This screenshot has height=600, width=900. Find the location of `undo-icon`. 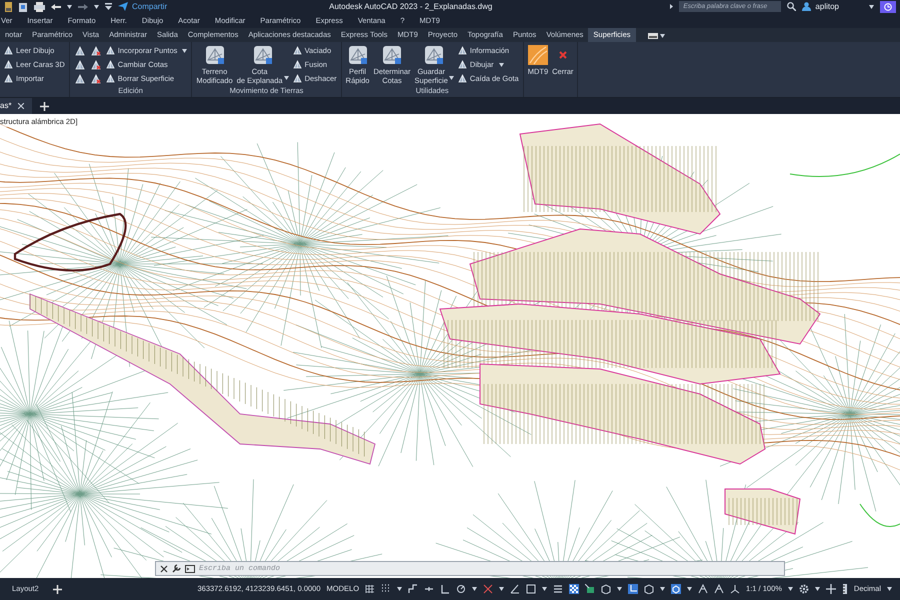

undo-icon is located at coordinates (56, 6).